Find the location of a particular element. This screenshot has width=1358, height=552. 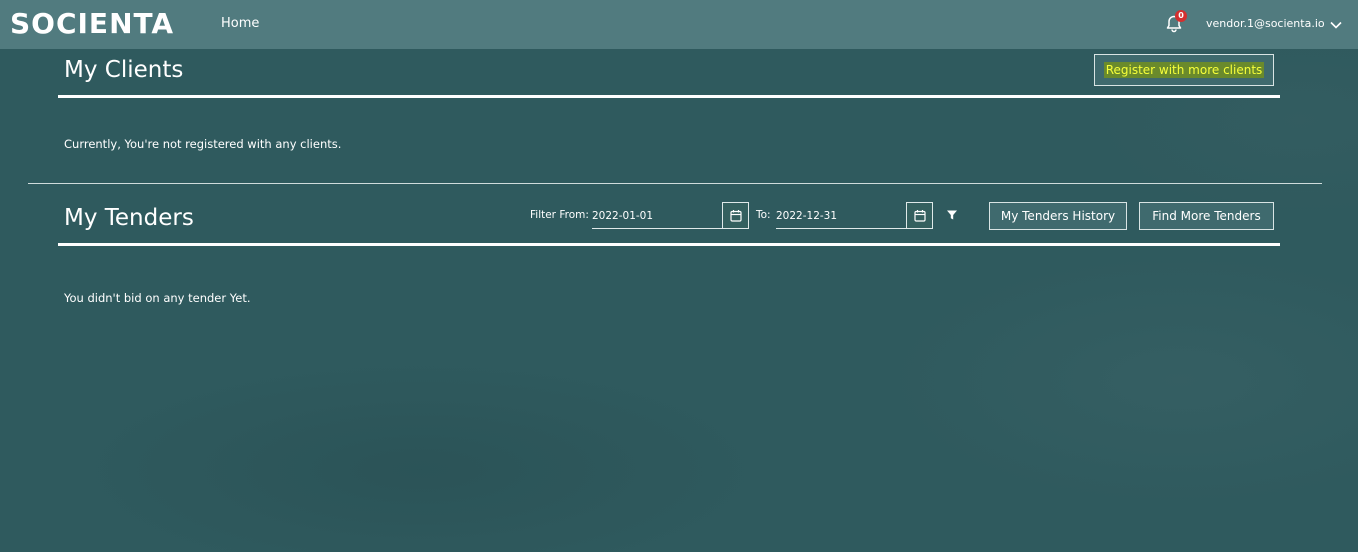

socienta-logo: SOCIENTA is located at coordinates (92, 24).